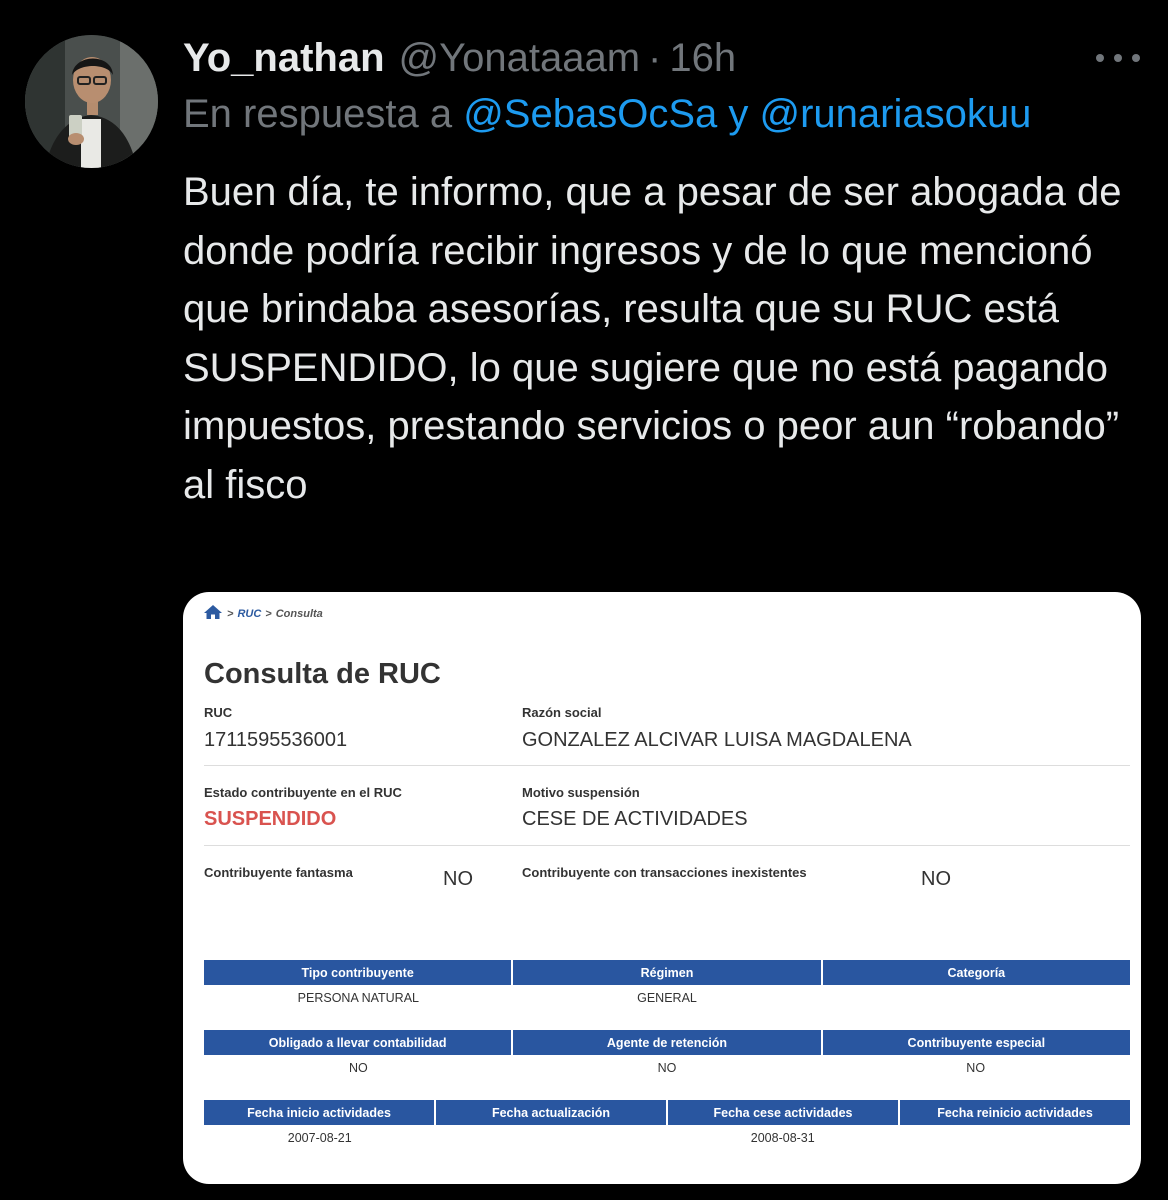 The height and width of the screenshot is (1200, 1168). What do you see at coordinates (702, 58) in the screenshot?
I see `tweet-timestamp: 16h` at bounding box center [702, 58].